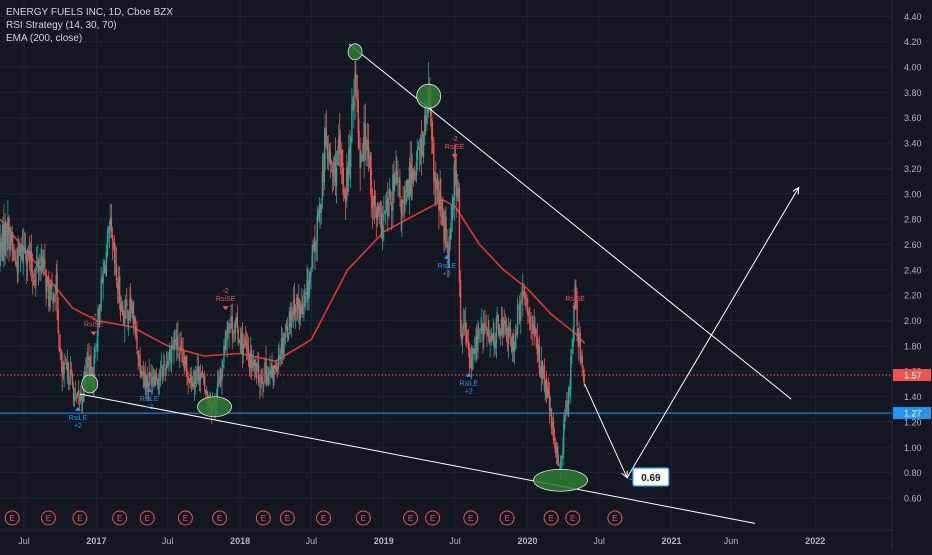  Describe the element at coordinates (89, 38) in the screenshot. I see `indicator-ema: EMA (200, close)` at that location.